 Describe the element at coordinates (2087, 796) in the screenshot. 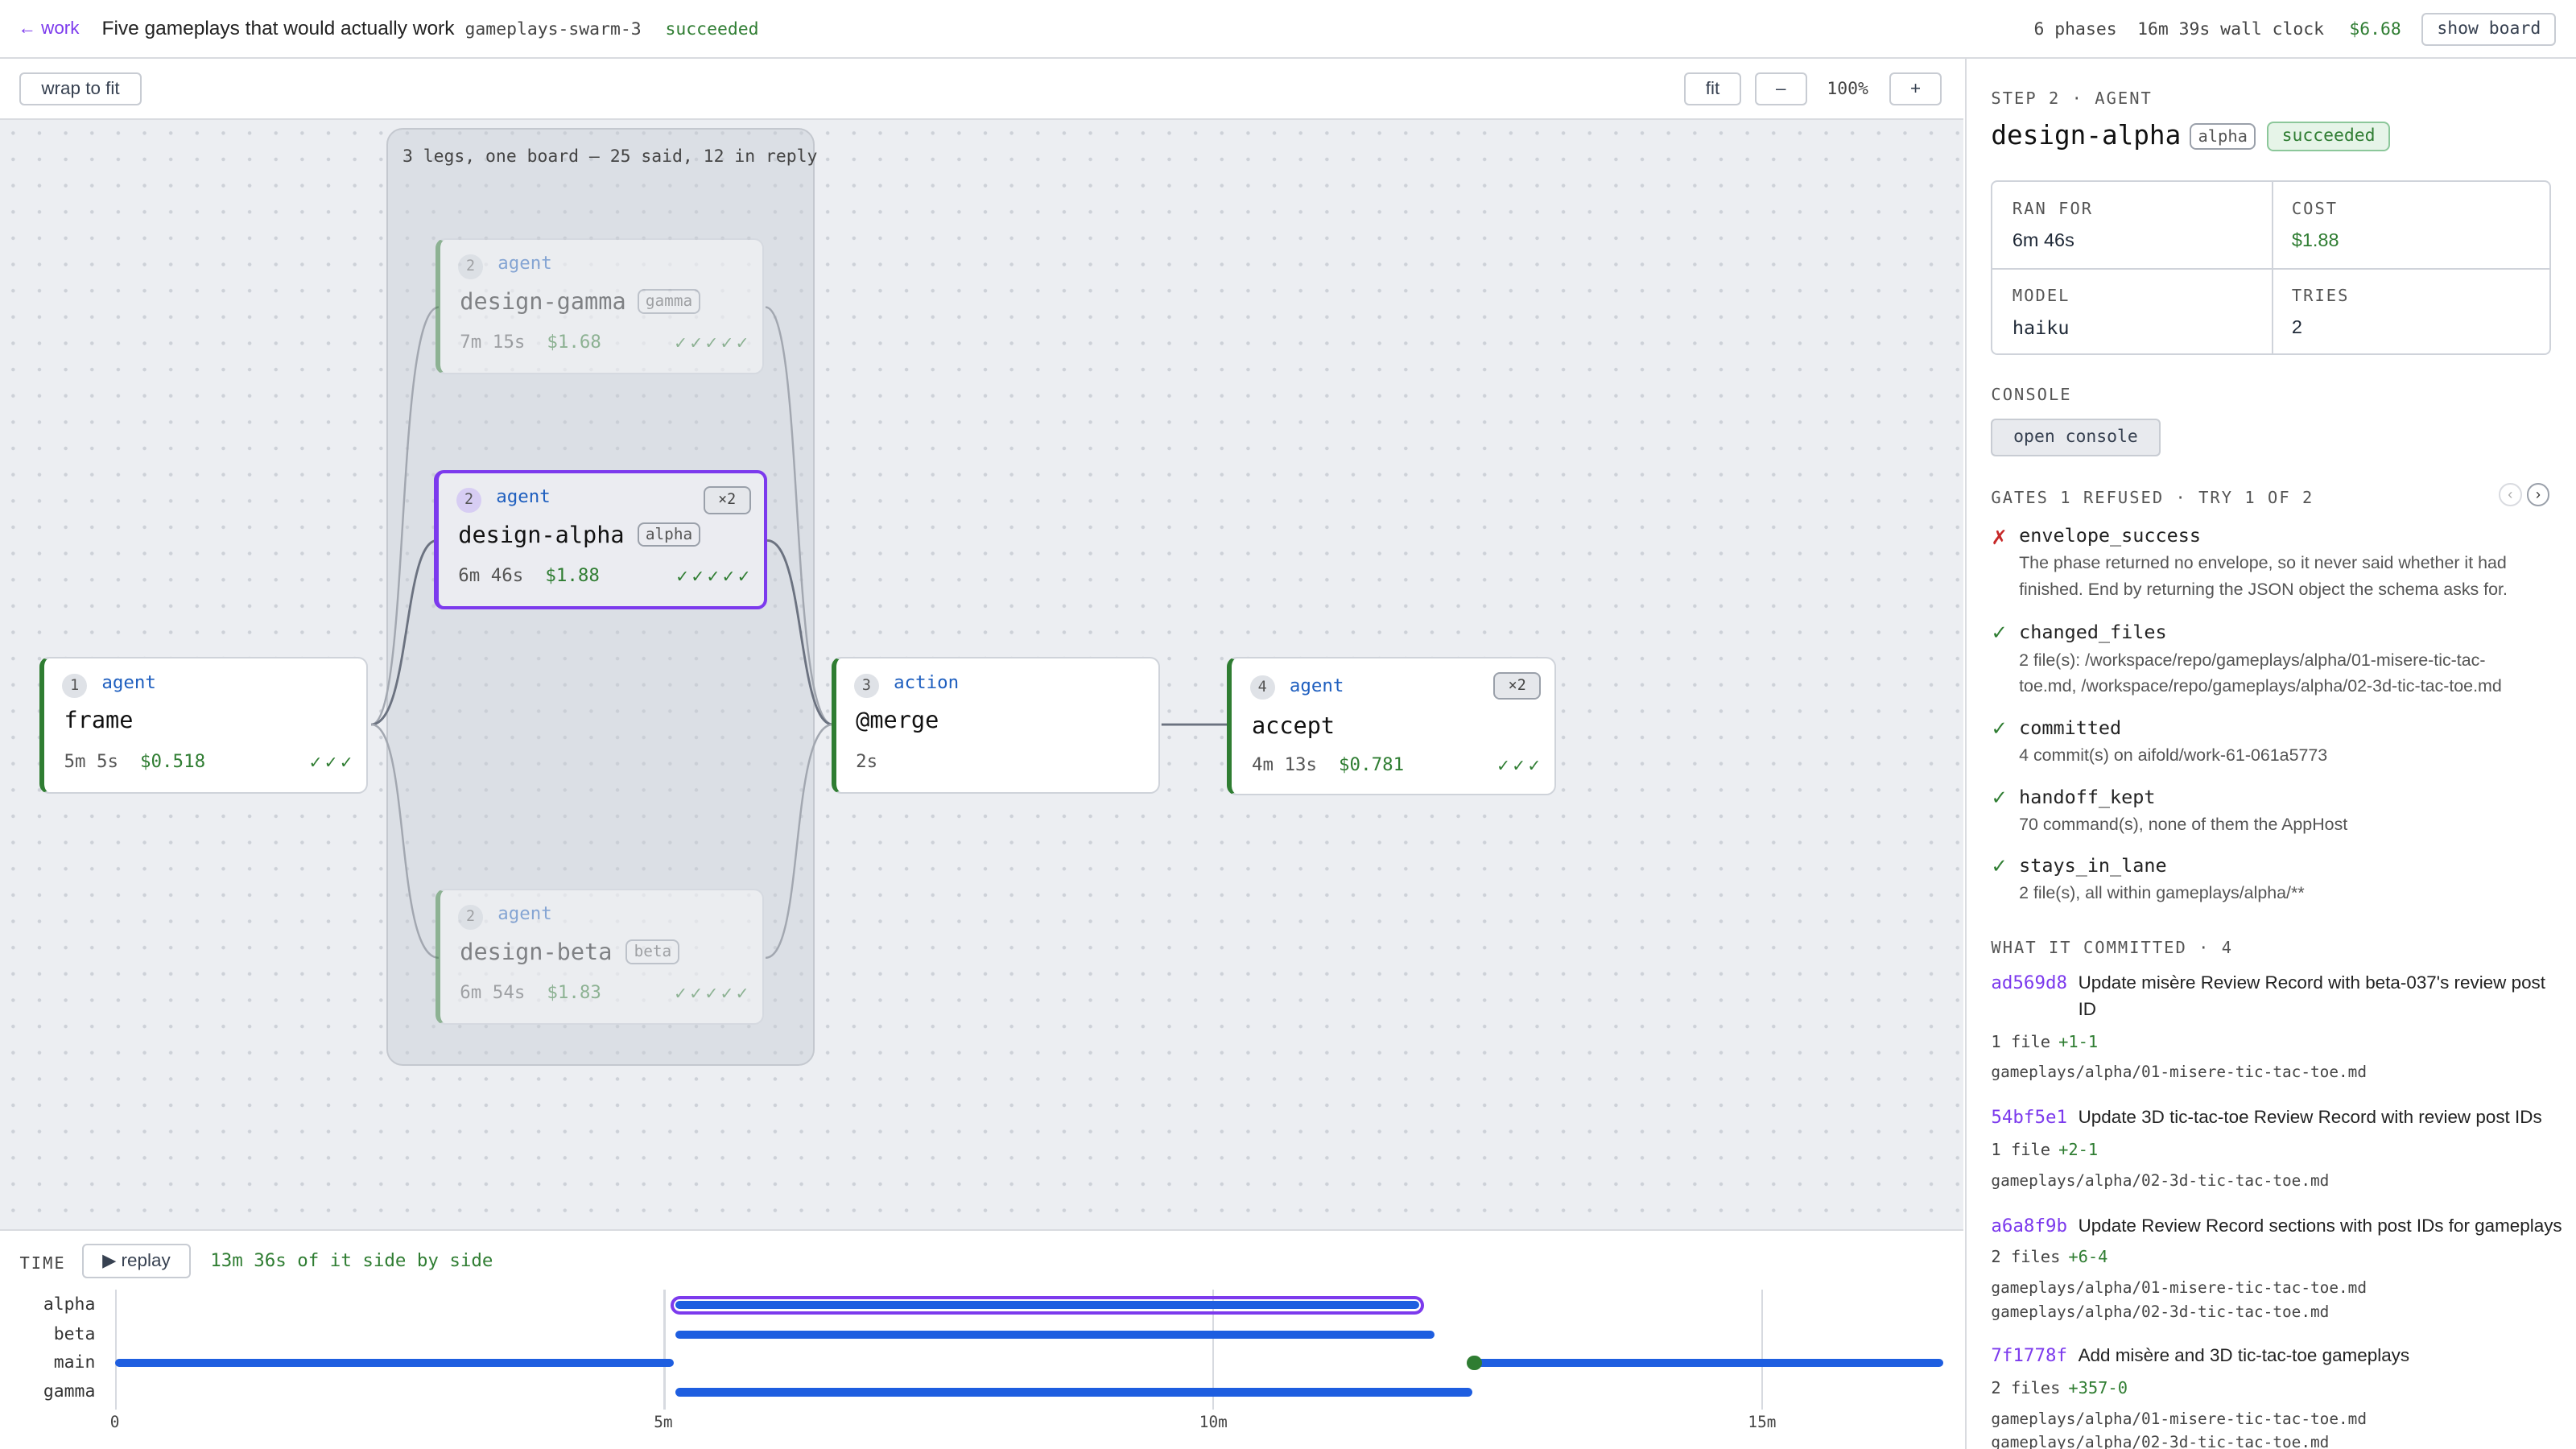

I see `gate-name: handoff_kept` at that location.